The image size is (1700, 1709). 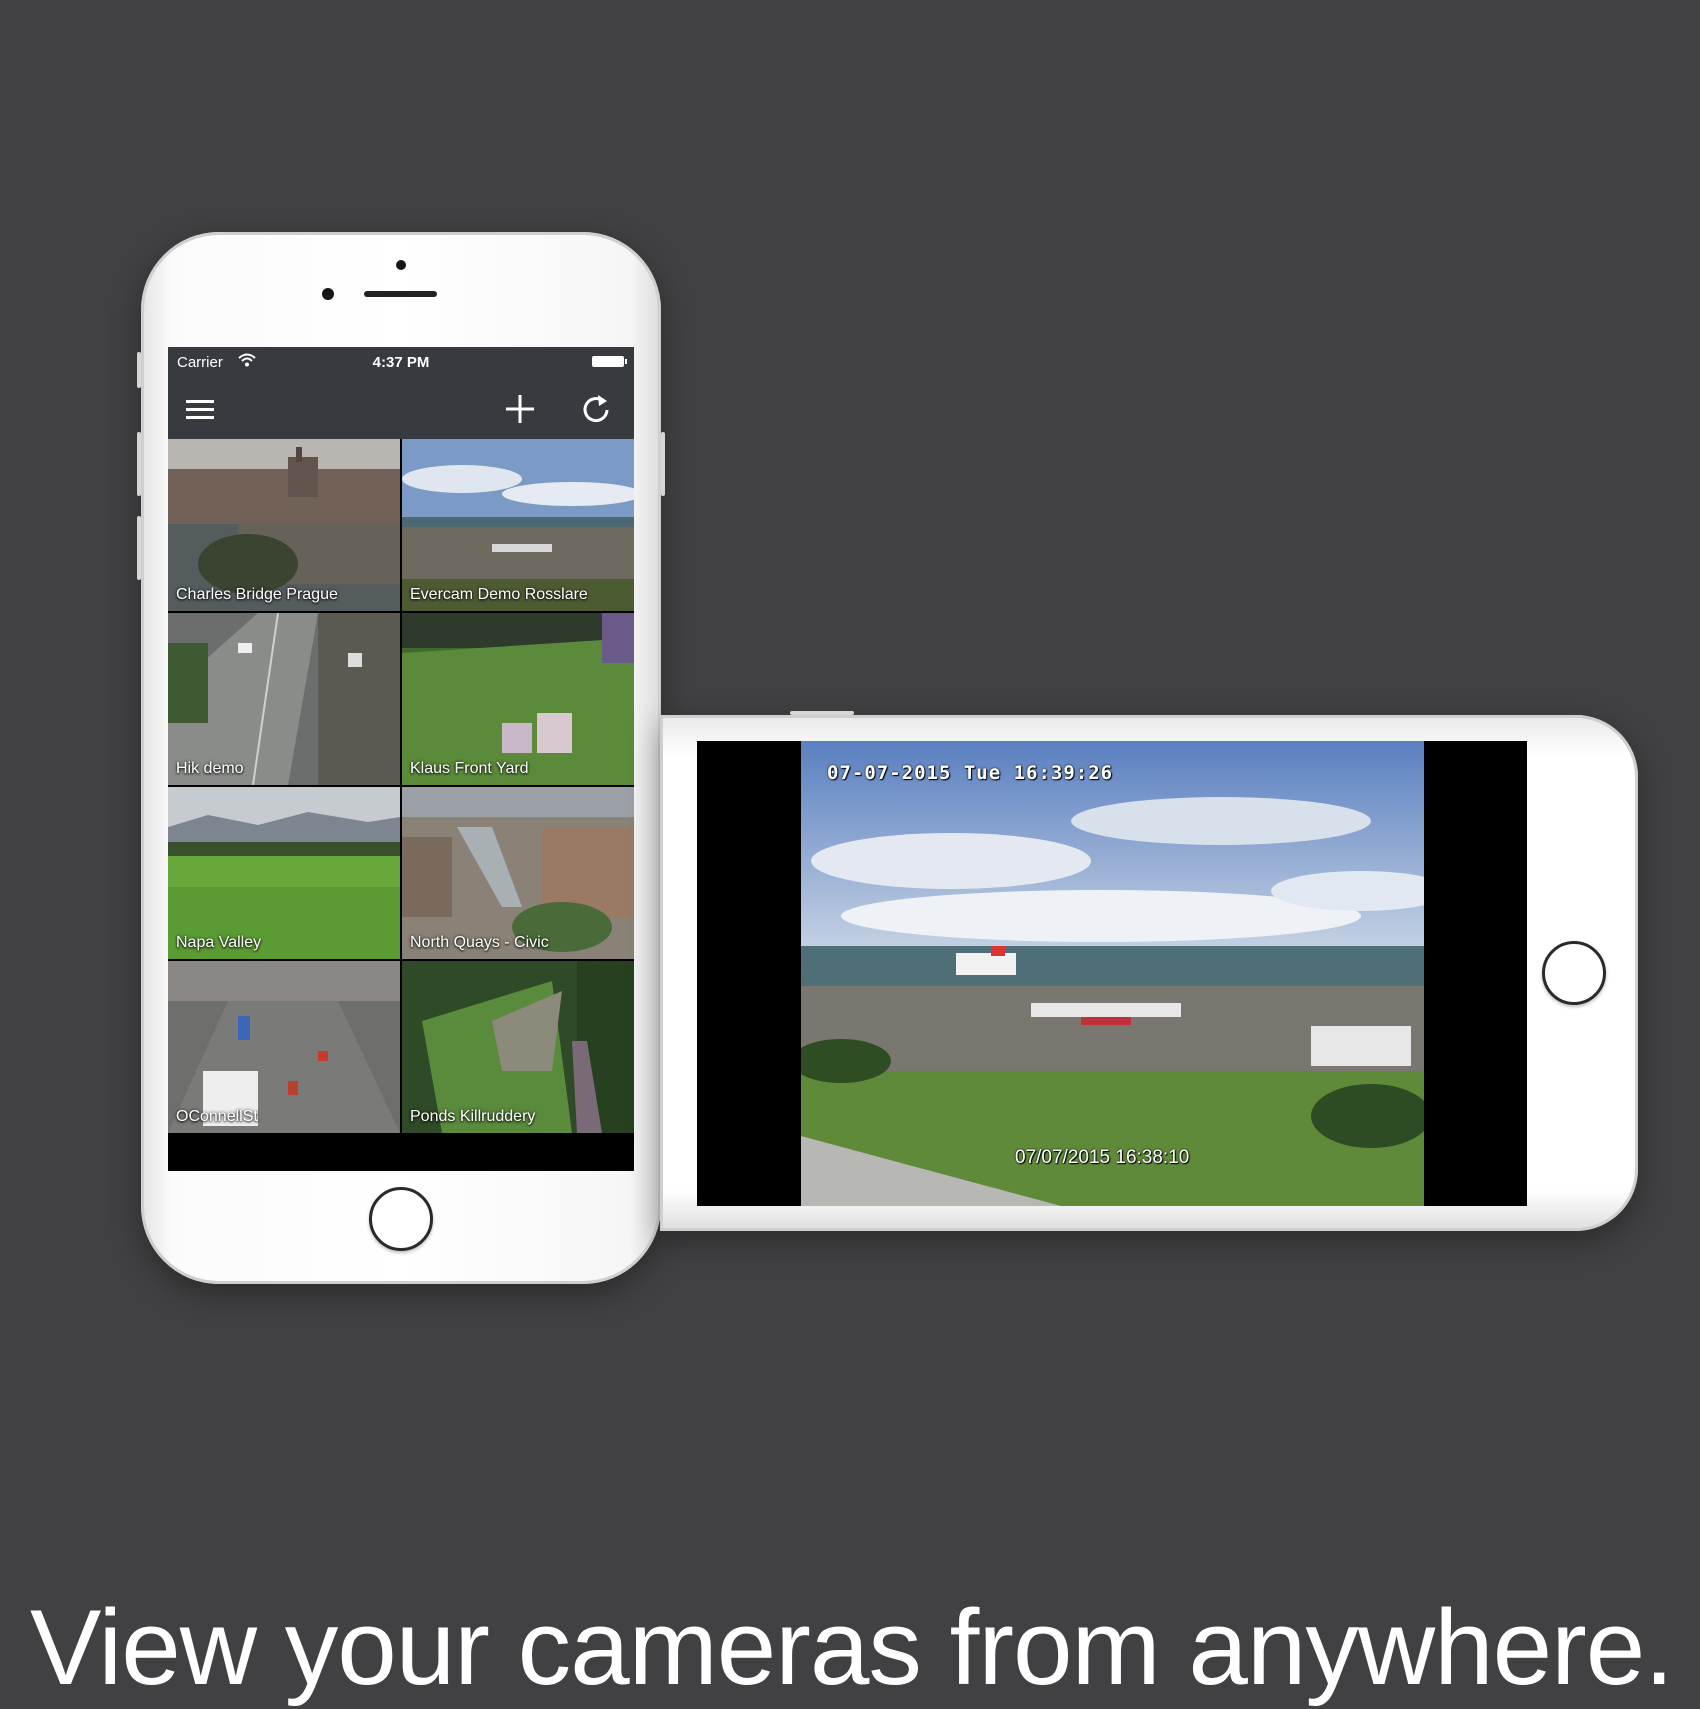 I want to click on camera-name: Evercam Demo Rosslare, so click(x=499, y=594).